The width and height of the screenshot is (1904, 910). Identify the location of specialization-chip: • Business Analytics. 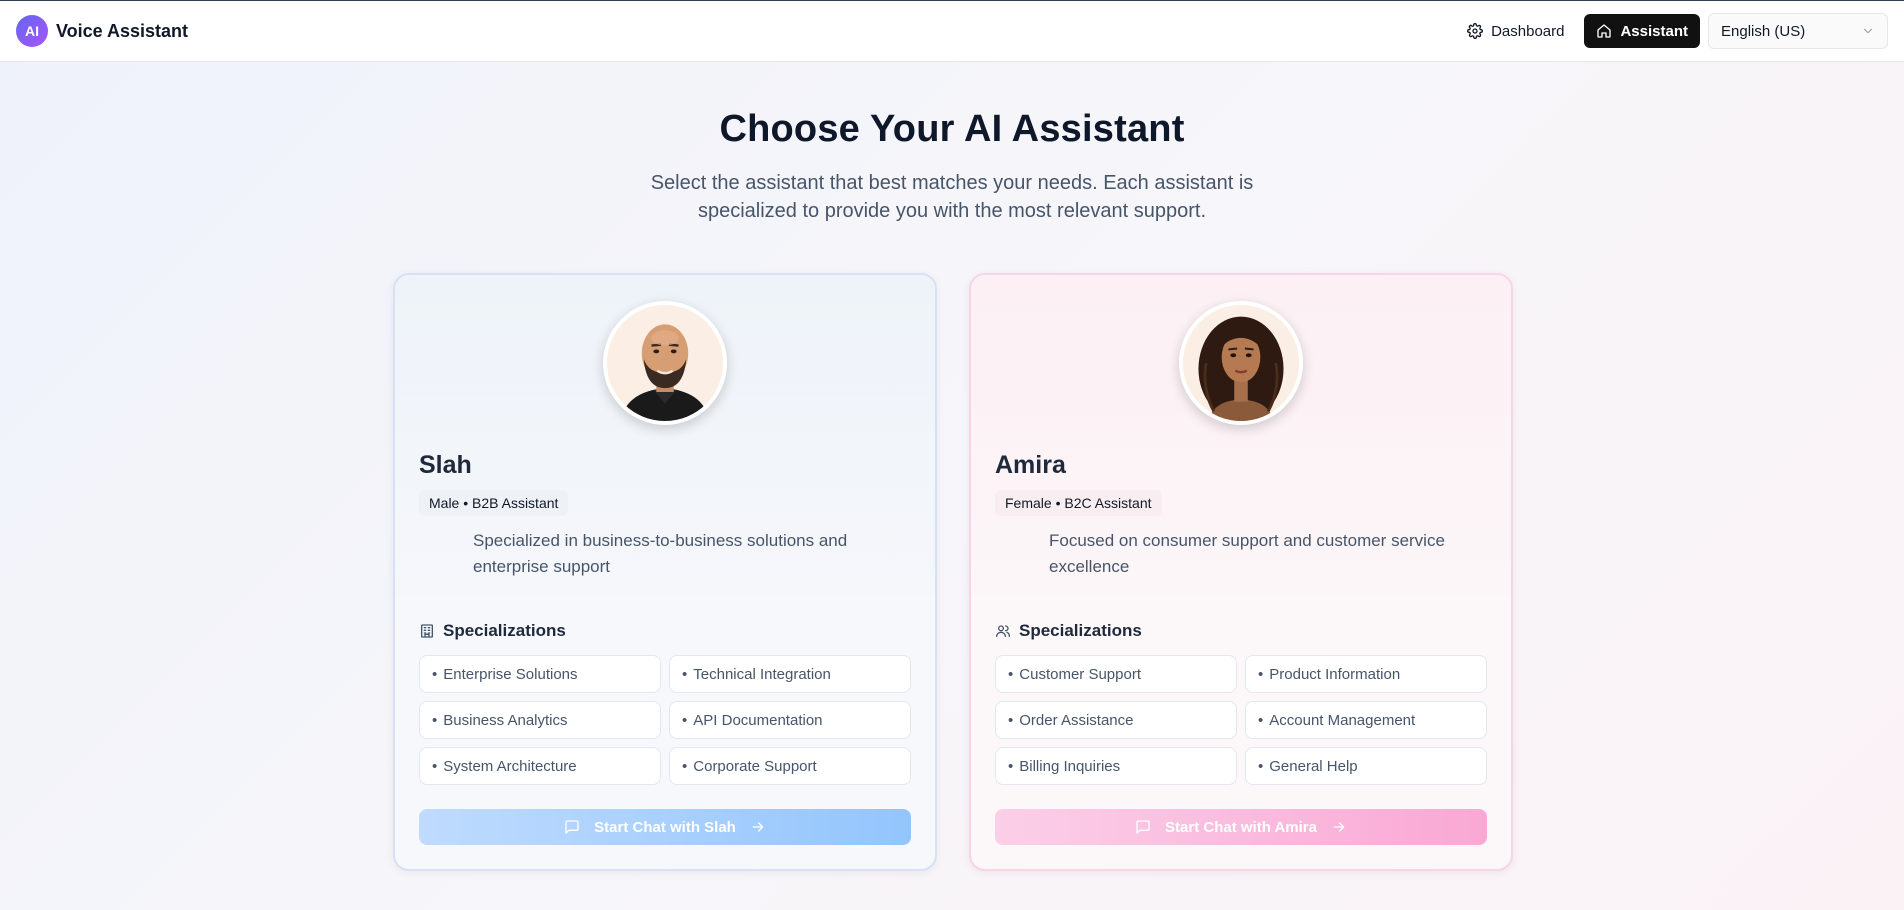
(540, 720).